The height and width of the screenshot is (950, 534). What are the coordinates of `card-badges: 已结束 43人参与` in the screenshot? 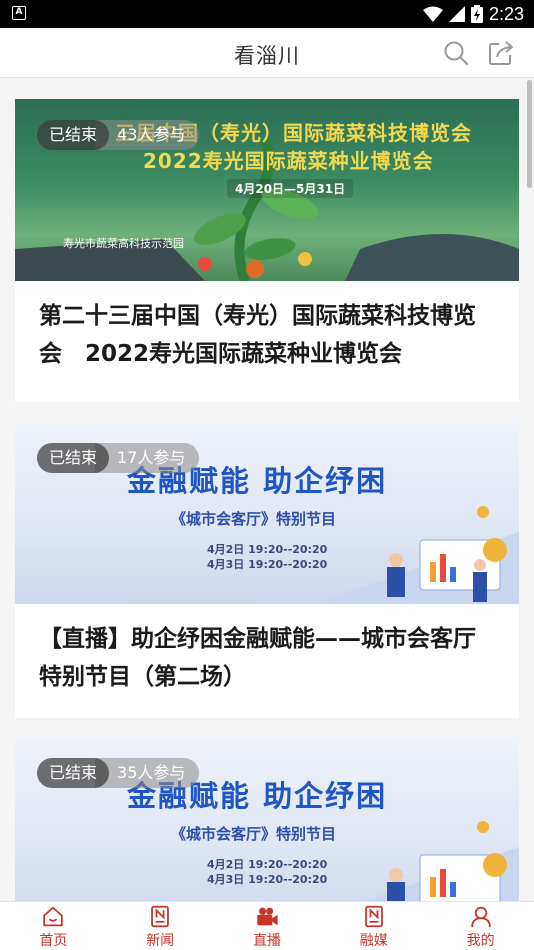 It's located at (118, 135).